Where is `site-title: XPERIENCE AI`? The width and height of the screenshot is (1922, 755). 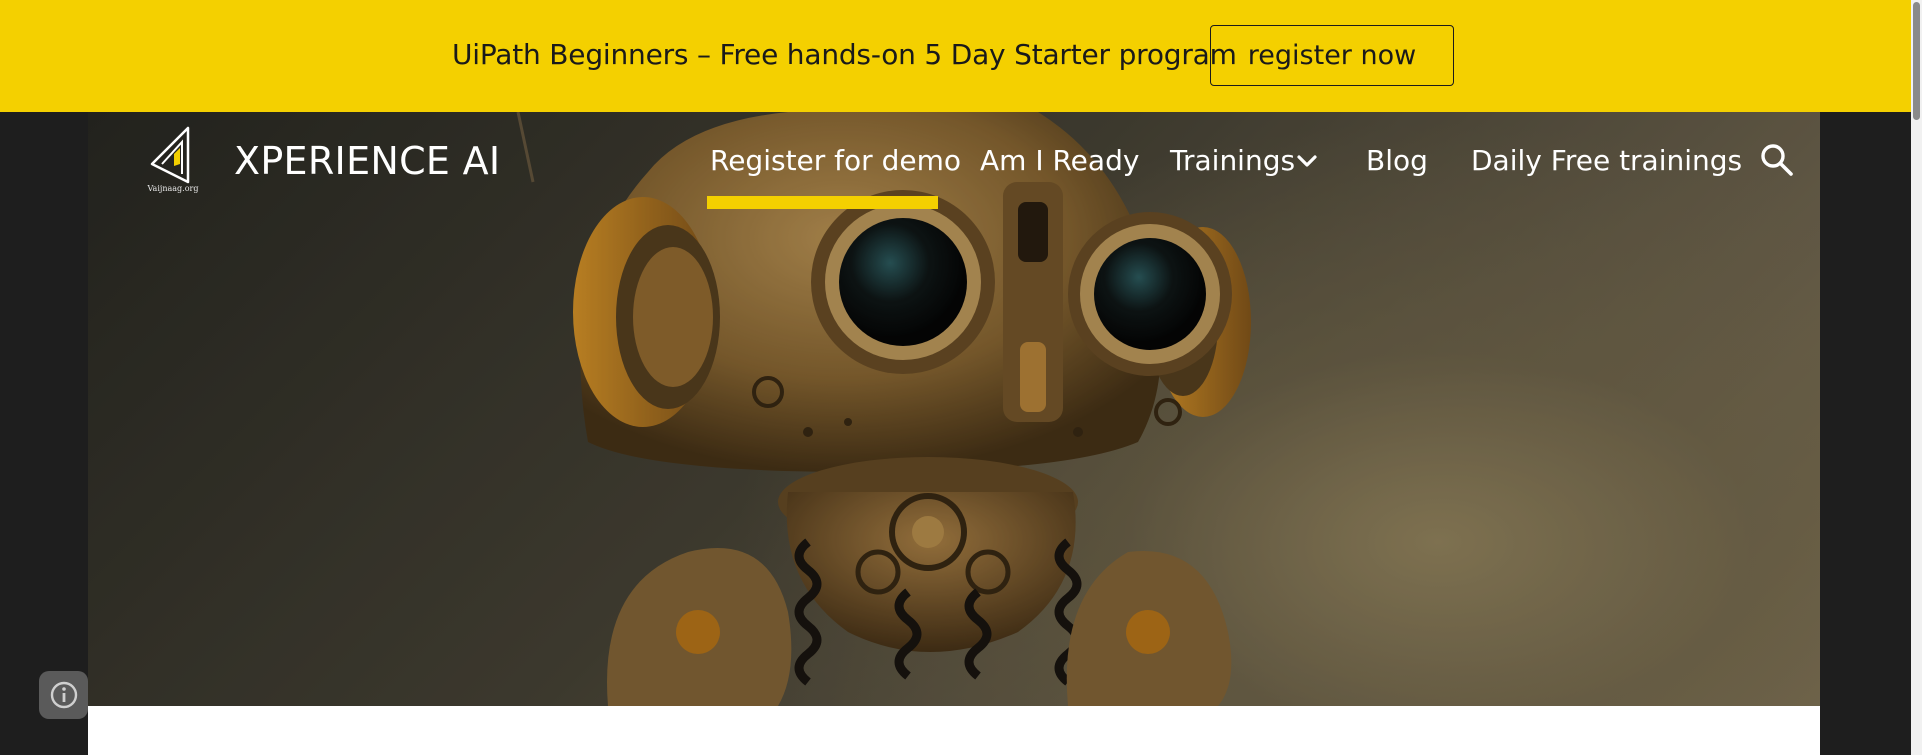
site-title: XPERIENCE AI is located at coordinates (367, 161).